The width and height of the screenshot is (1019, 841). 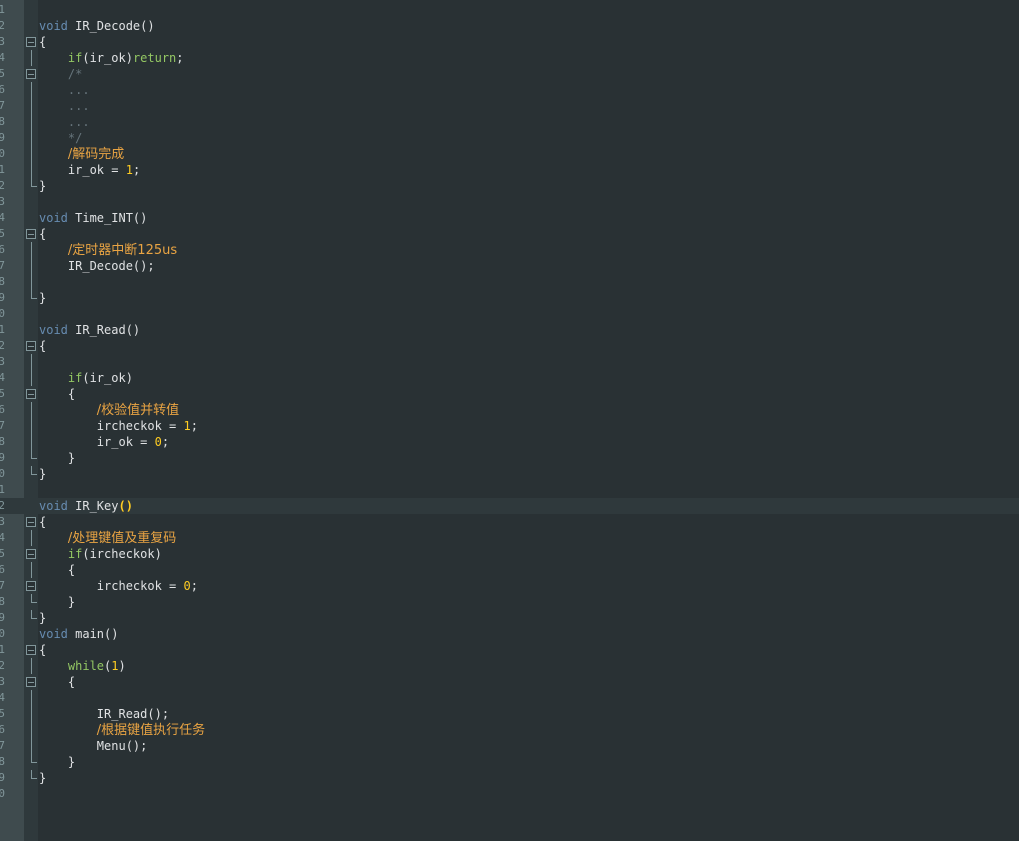 I want to click on code-line: 15 {, so click(x=509, y=234).